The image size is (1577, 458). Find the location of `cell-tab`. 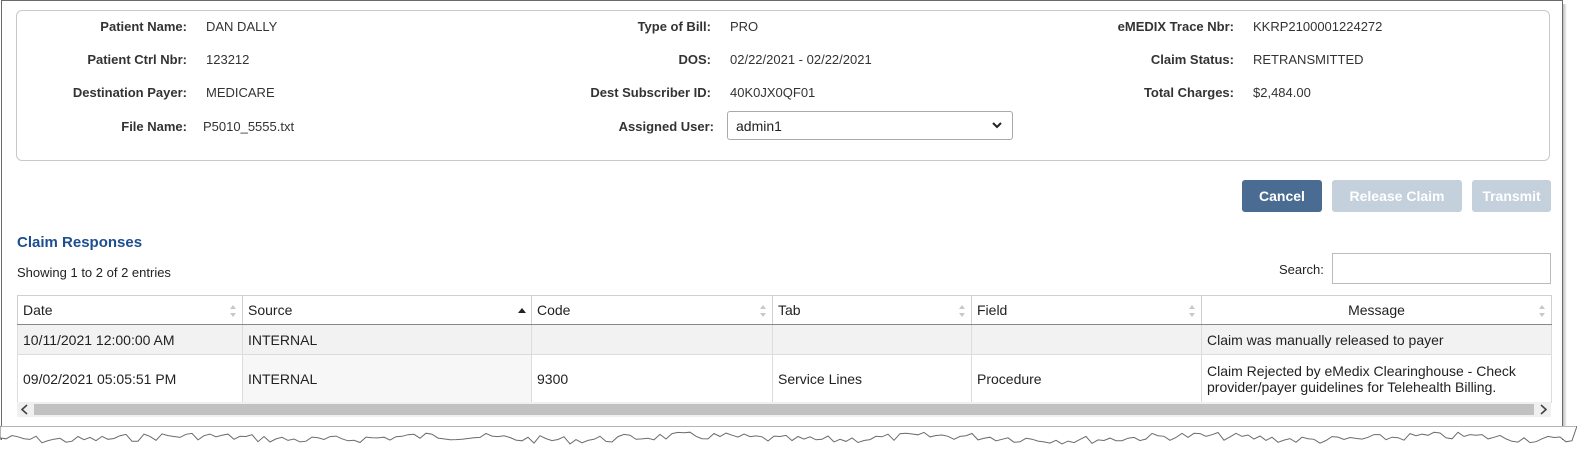

cell-tab is located at coordinates (872, 339).